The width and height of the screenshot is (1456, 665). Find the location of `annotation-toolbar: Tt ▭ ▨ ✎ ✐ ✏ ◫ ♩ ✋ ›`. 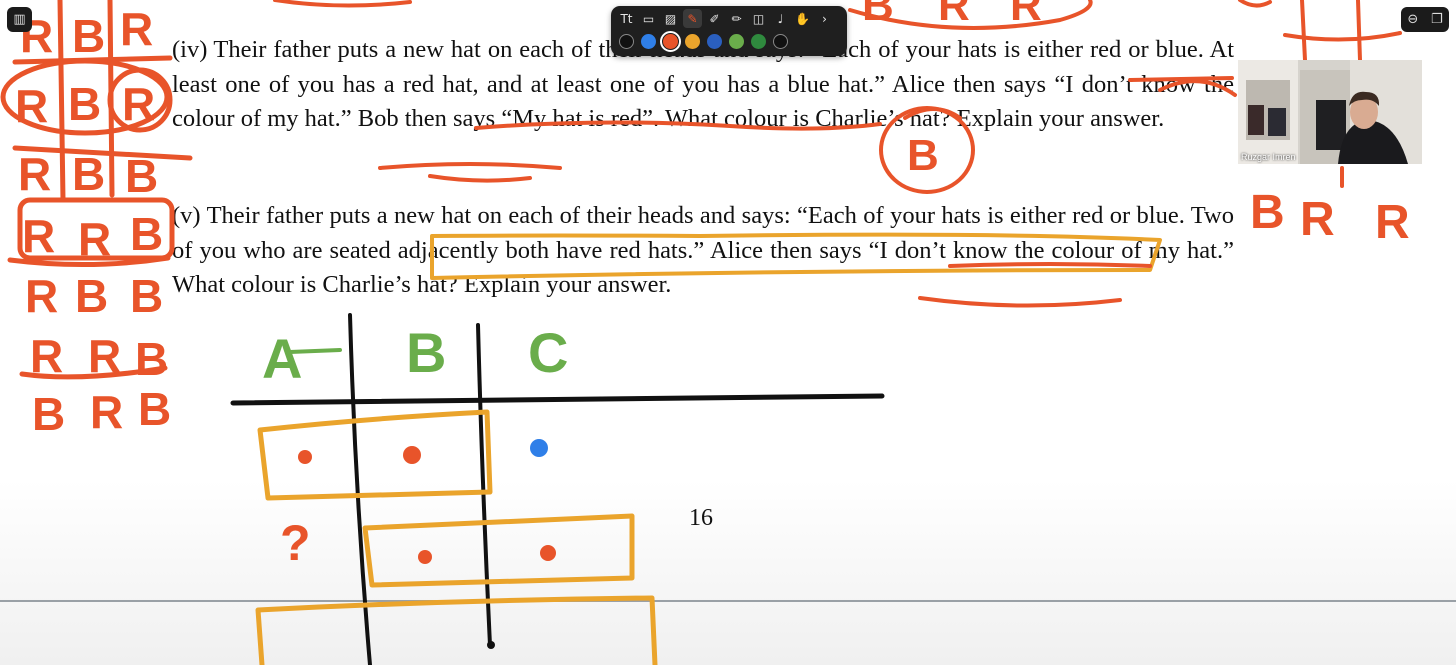

annotation-toolbar: Tt ▭ ▨ ✎ ✐ ✏ ◫ ♩ ✋ › is located at coordinates (729, 31).